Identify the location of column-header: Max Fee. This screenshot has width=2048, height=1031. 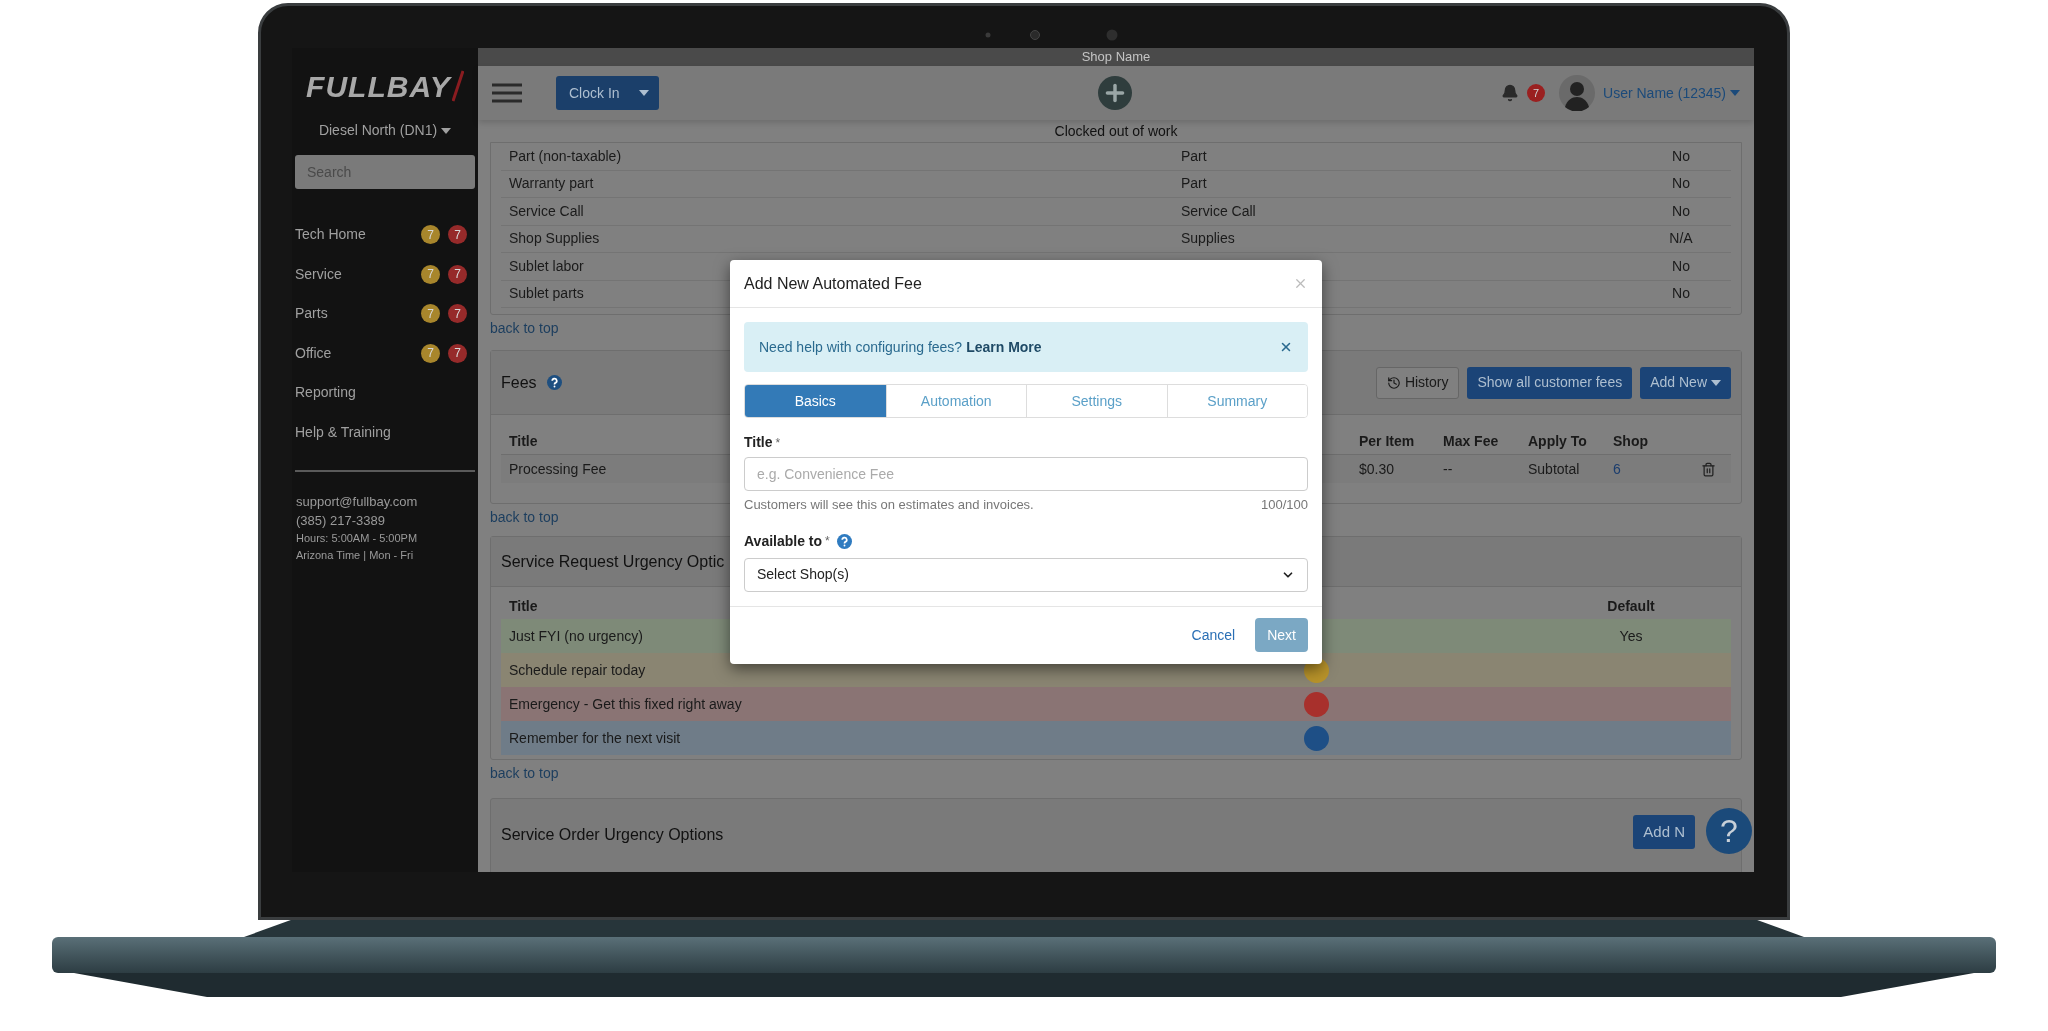
(1471, 441).